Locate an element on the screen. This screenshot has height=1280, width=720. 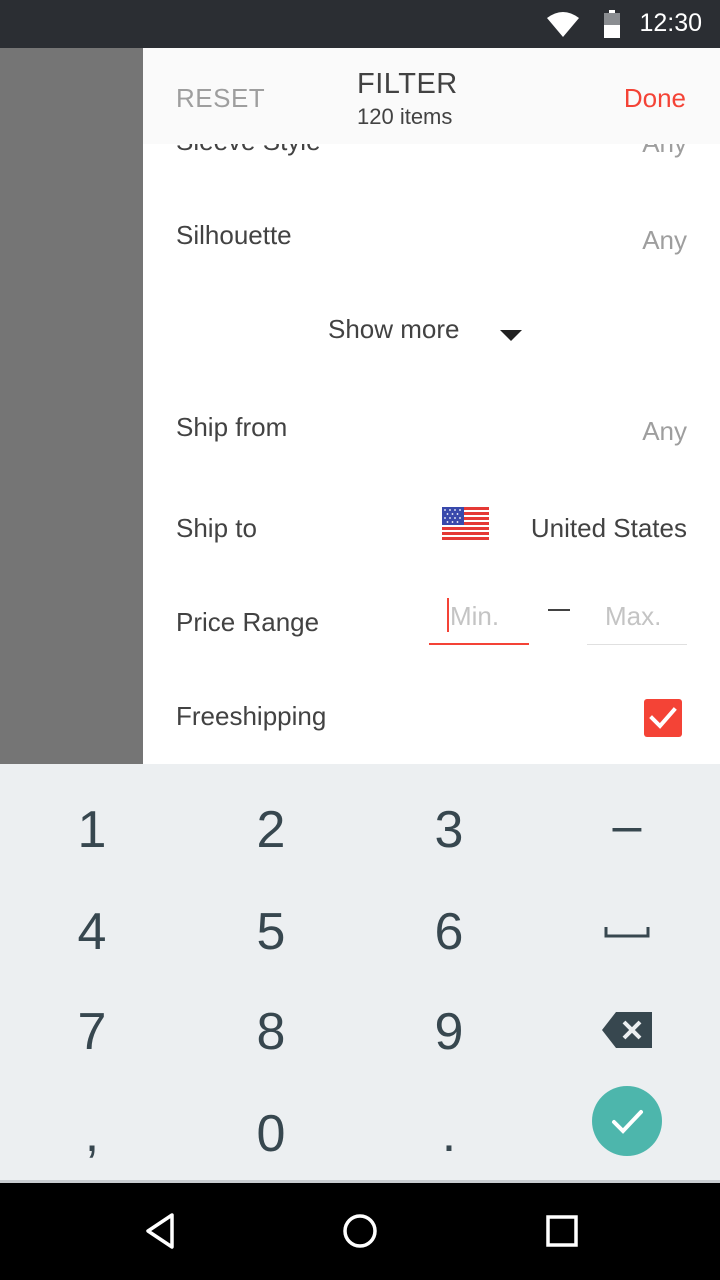
price-min-placeholder: Min. is located at coordinates (475, 616).